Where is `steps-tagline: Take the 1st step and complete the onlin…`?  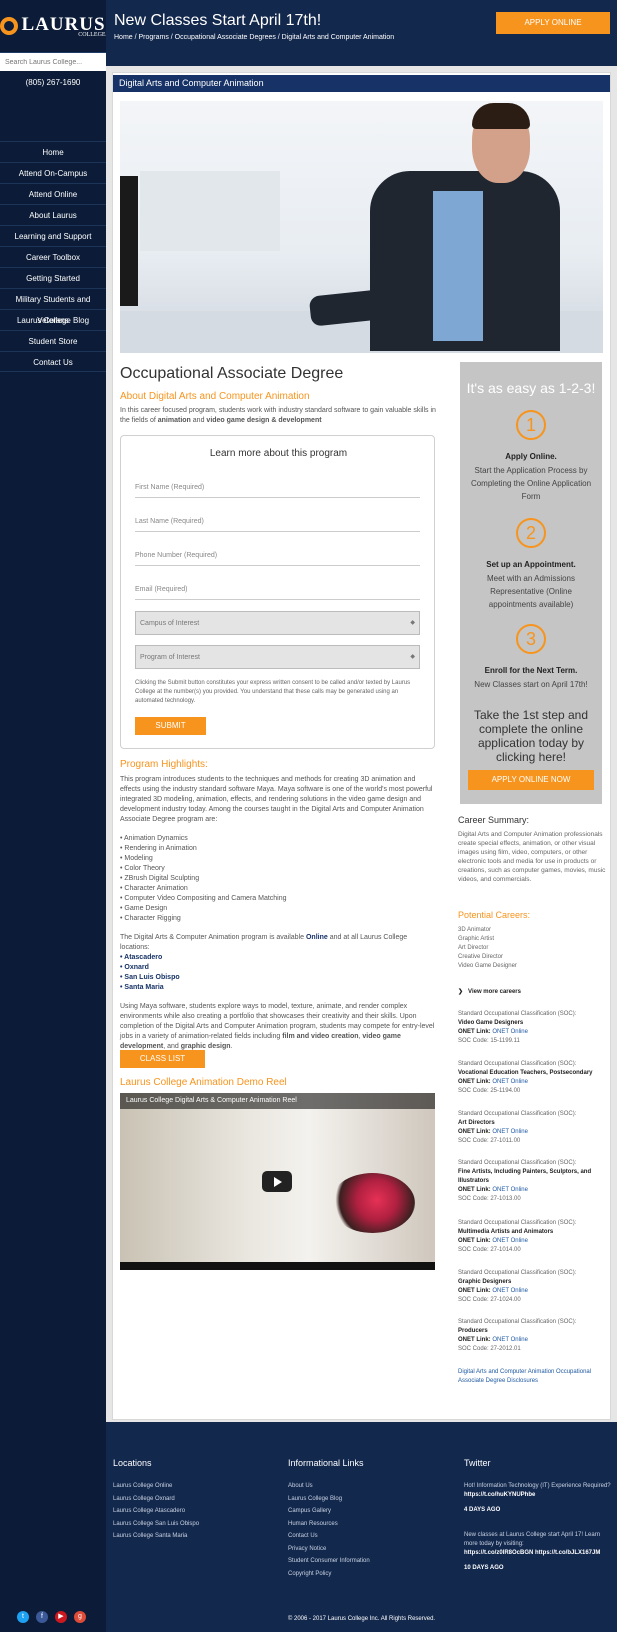
steps-tagline: Take the 1st step and complete the onlin… is located at coordinates (531, 736).